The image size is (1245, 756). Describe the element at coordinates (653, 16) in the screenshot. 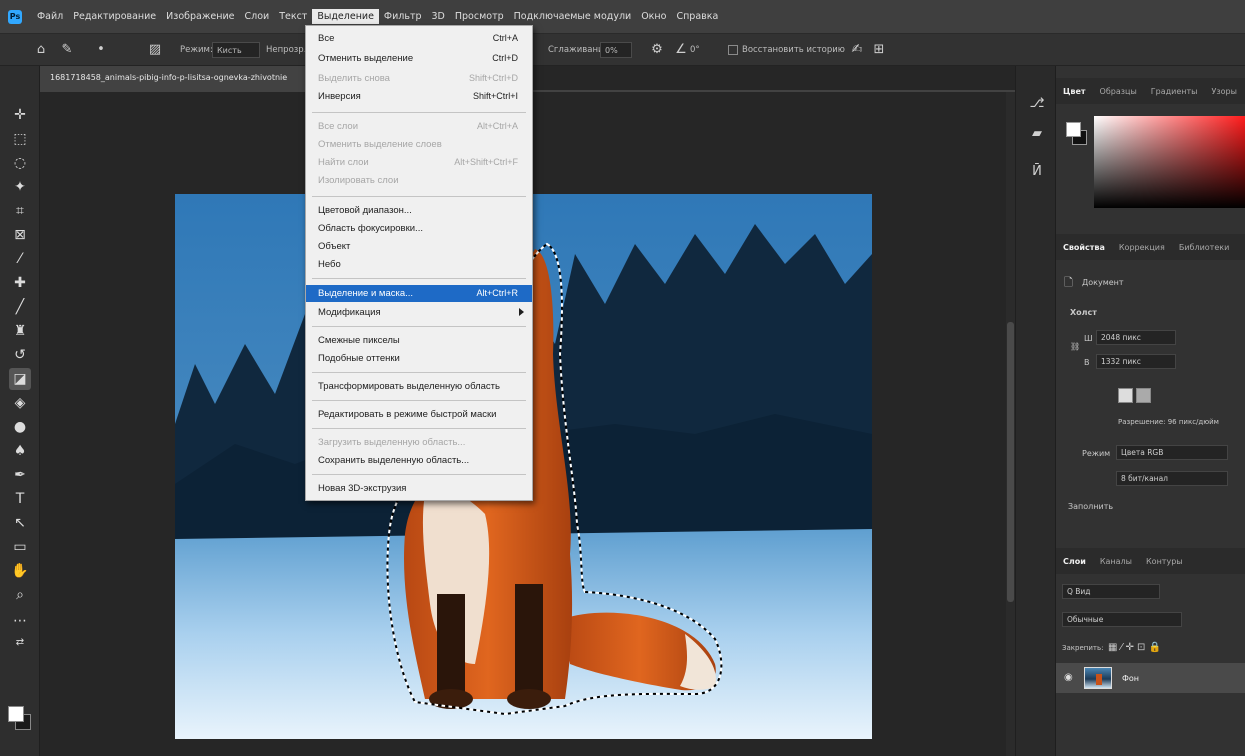

I see `menu-window: Окно` at that location.